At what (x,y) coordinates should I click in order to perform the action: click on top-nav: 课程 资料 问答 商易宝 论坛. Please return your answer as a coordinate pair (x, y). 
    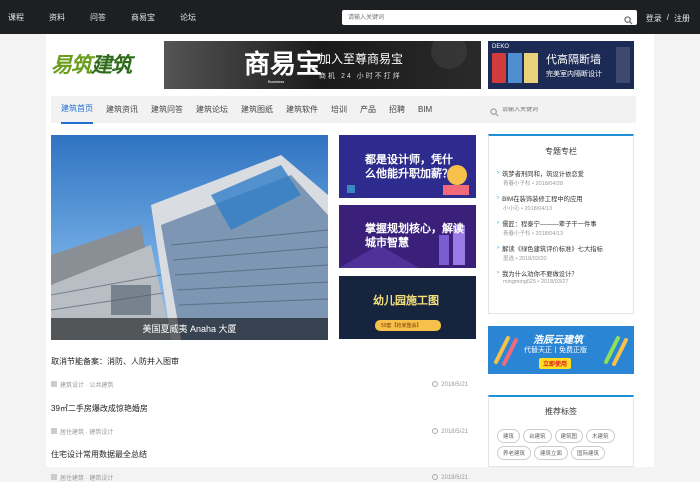
    Looking at the image, I should click on (114, 17).